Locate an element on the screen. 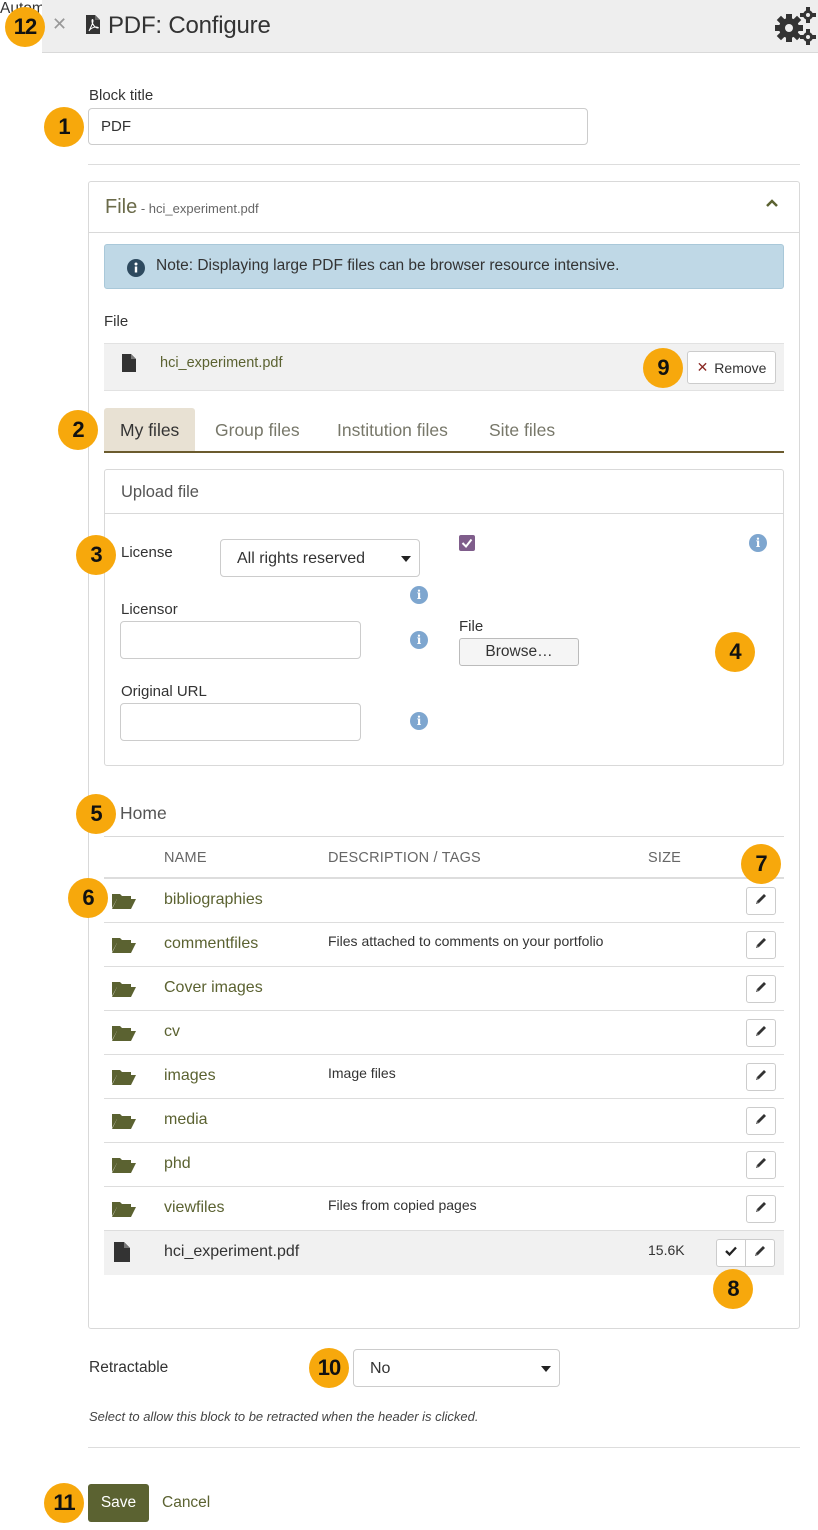  select-file-button is located at coordinates (731, 1253).